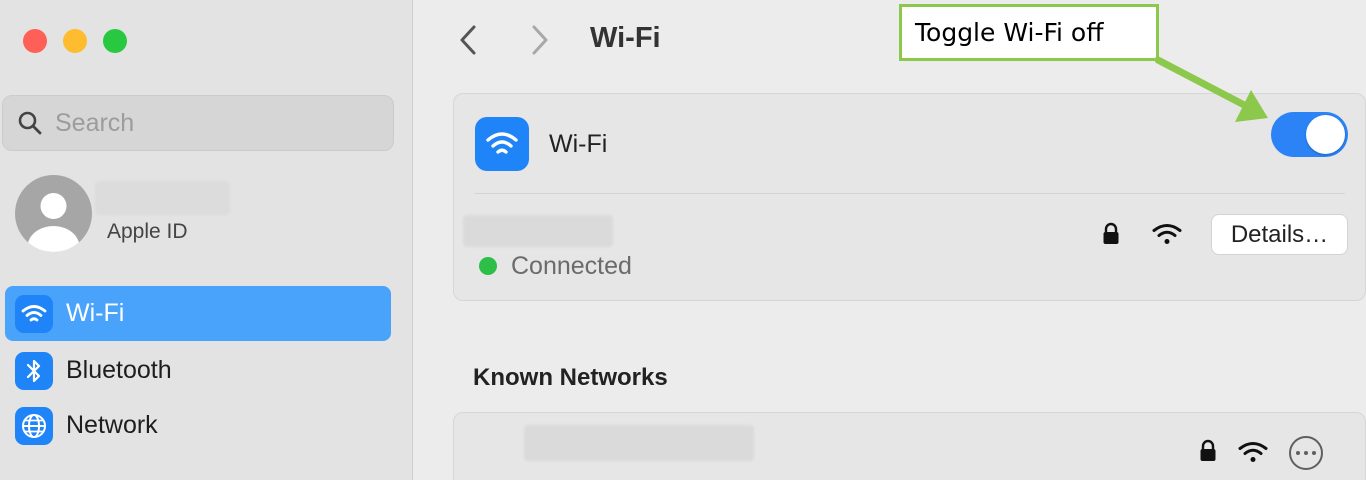  What do you see at coordinates (570, 377) in the screenshot?
I see `known-networks-title: Known Networks` at bounding box center [570, 377].